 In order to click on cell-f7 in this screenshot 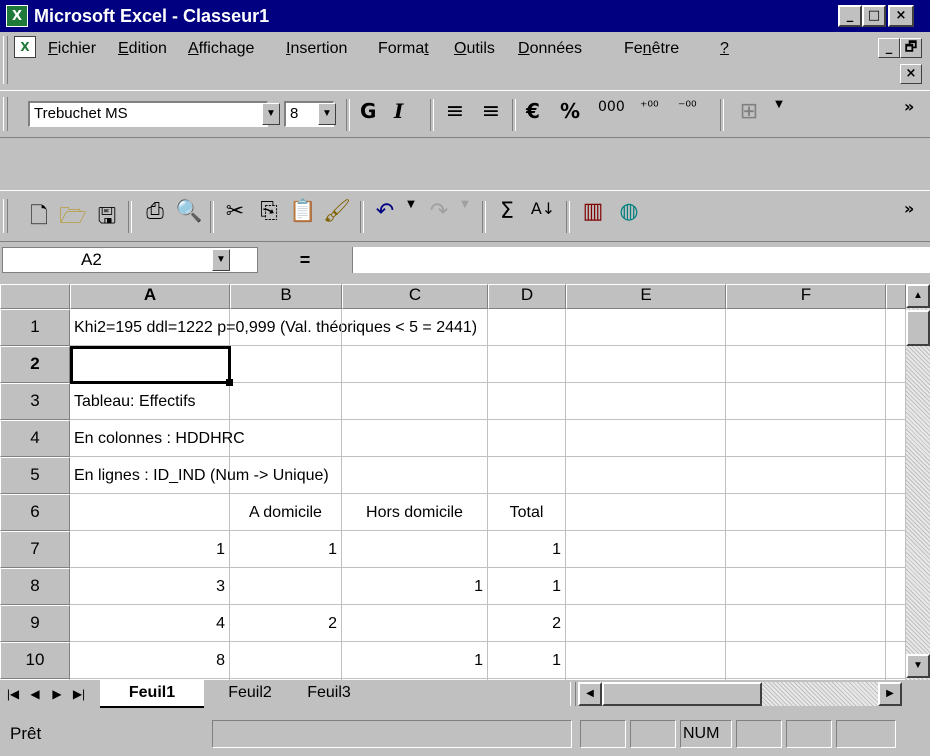, I will do `click(806, 549)`.